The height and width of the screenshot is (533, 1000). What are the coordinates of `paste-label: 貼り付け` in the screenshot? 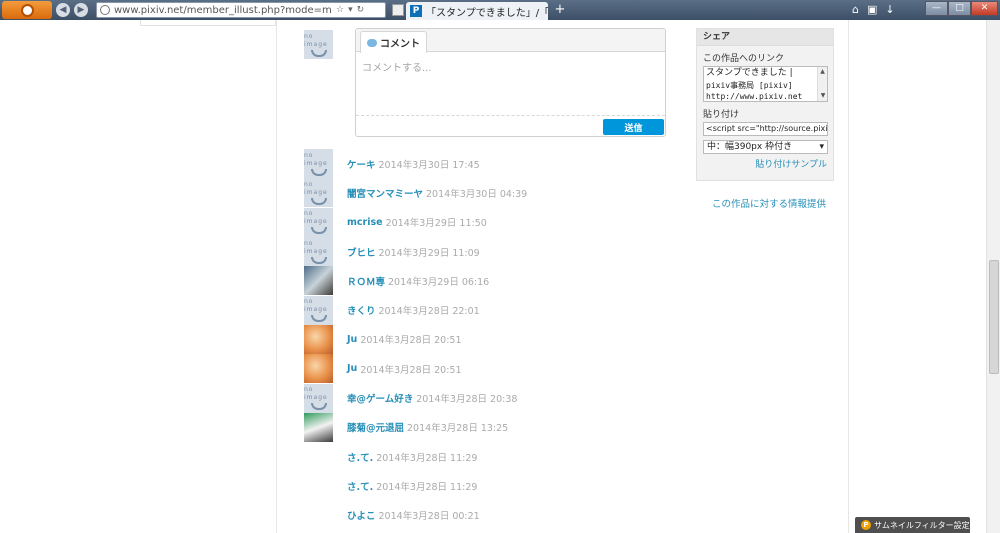 It's located at (721, 115).